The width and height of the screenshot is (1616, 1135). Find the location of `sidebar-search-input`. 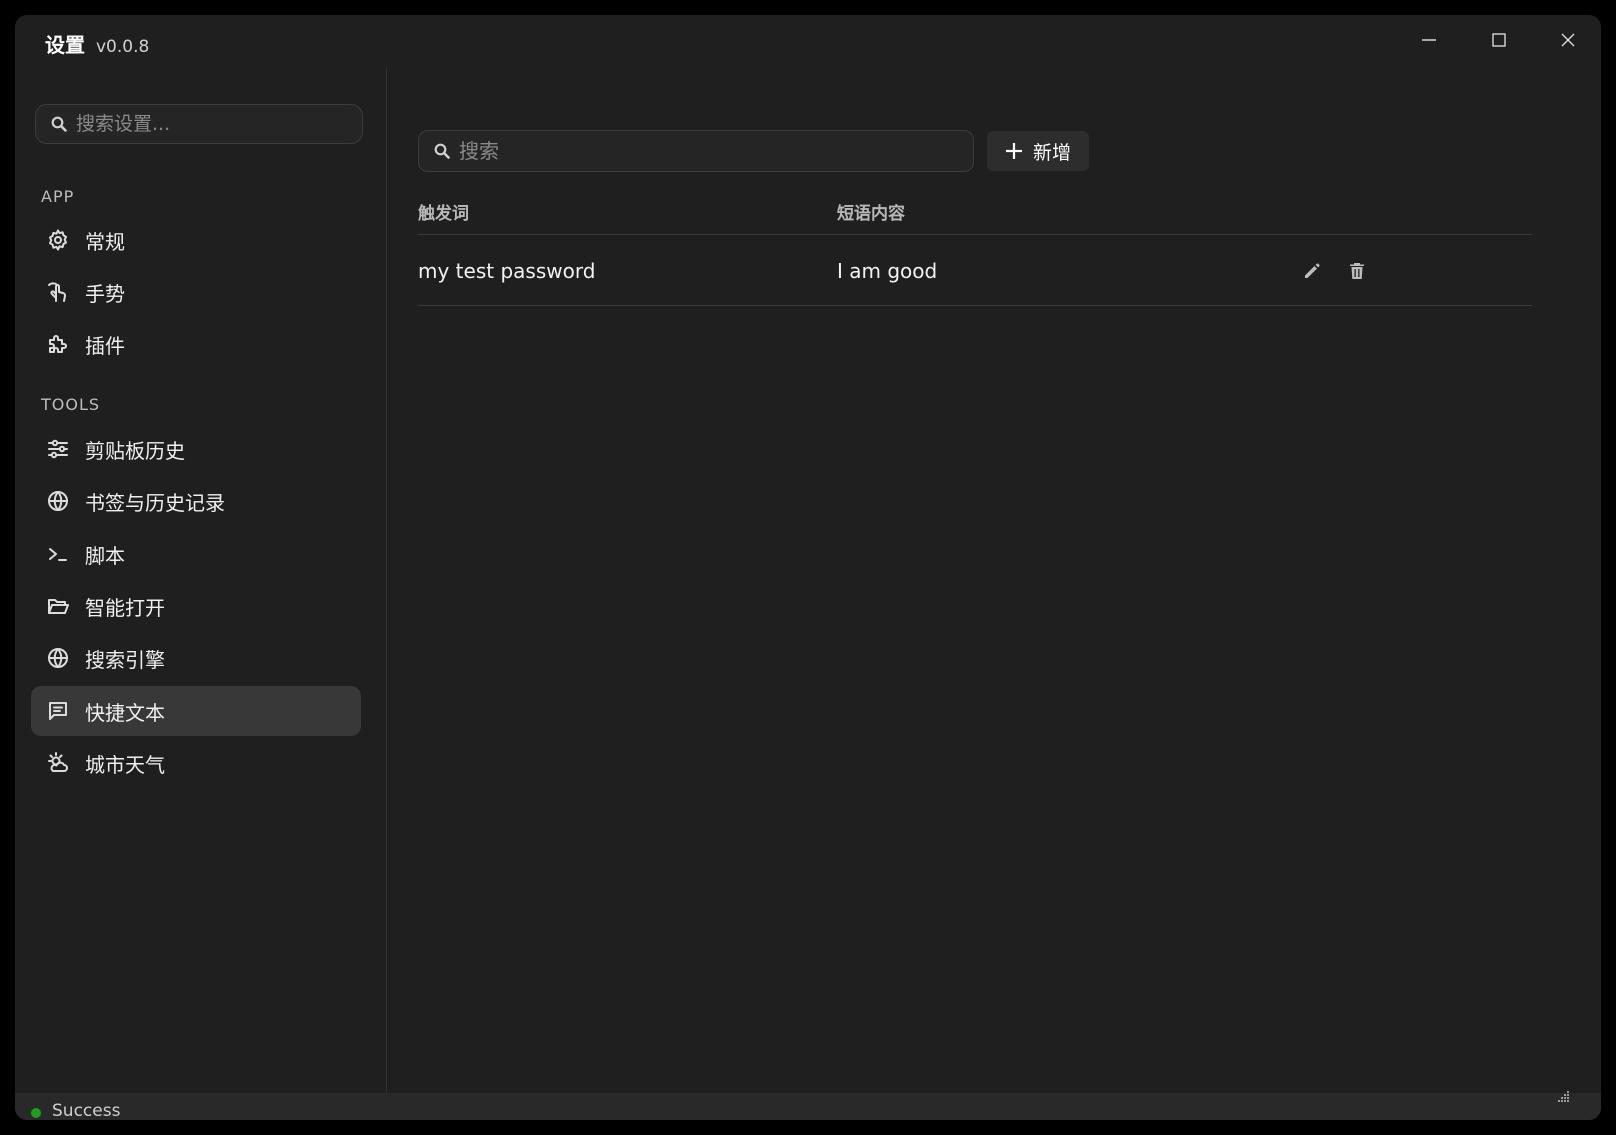

sidebar-search-input is located at coordinates (211, 124).